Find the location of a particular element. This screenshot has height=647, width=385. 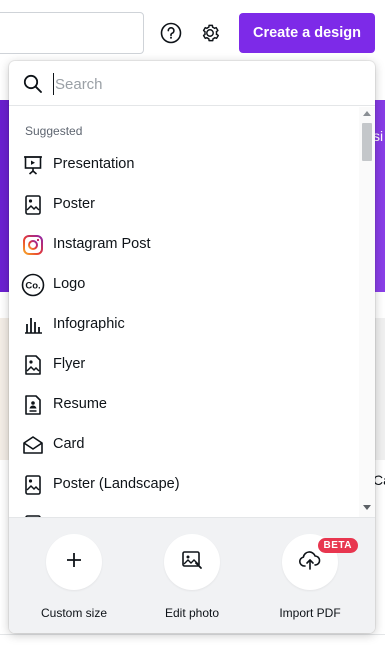

search-icon is located at coordinates (33, 84).